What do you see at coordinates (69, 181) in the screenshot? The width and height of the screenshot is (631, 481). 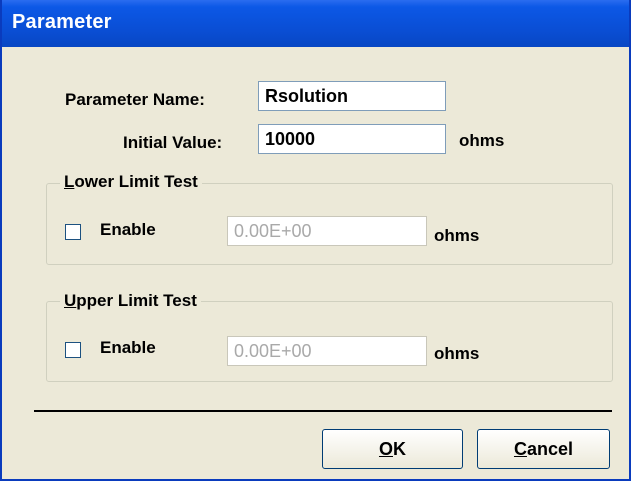 I see `lower-legend-mnemonic: L` at bounding box center [69, 181].